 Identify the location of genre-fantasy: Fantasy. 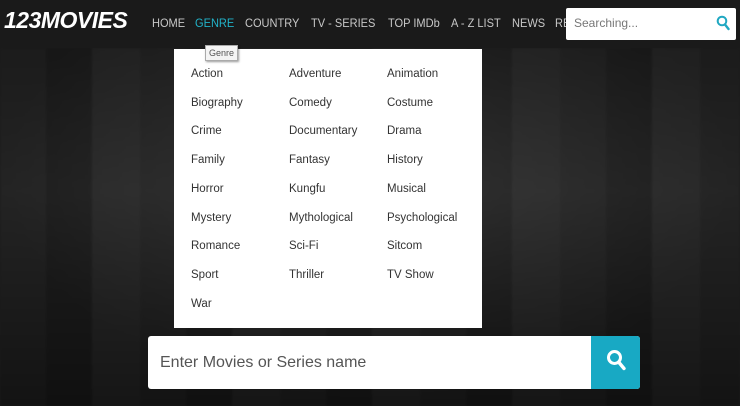
(309, 160).